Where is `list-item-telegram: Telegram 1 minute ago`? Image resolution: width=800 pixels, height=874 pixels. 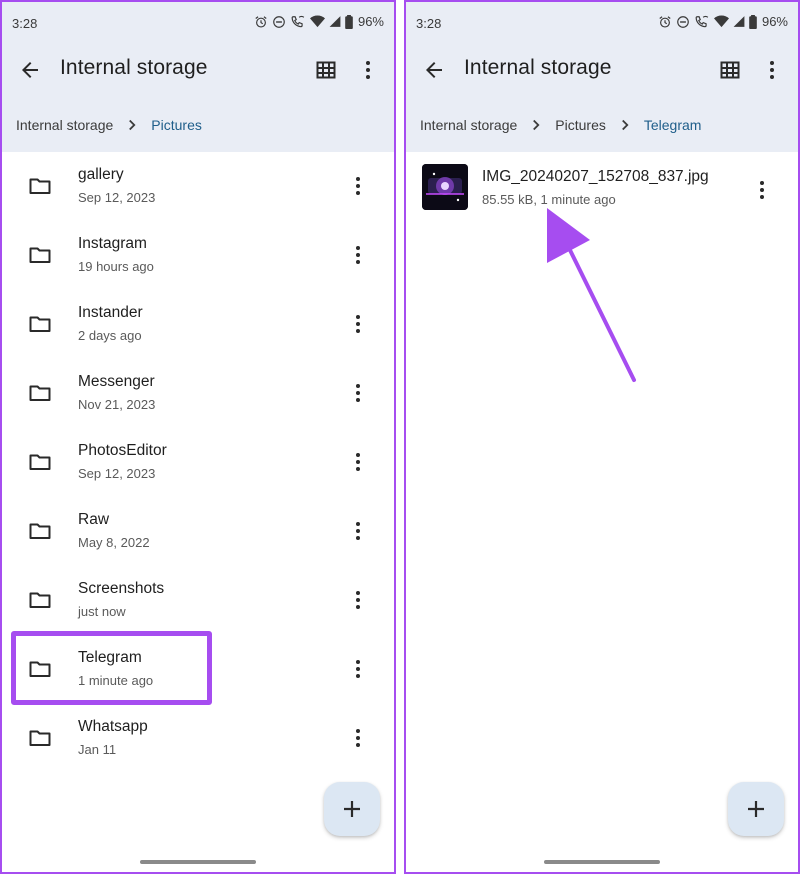 list-item-telegram: Telegram 1 minute ago is located at coordinates (198, 669).